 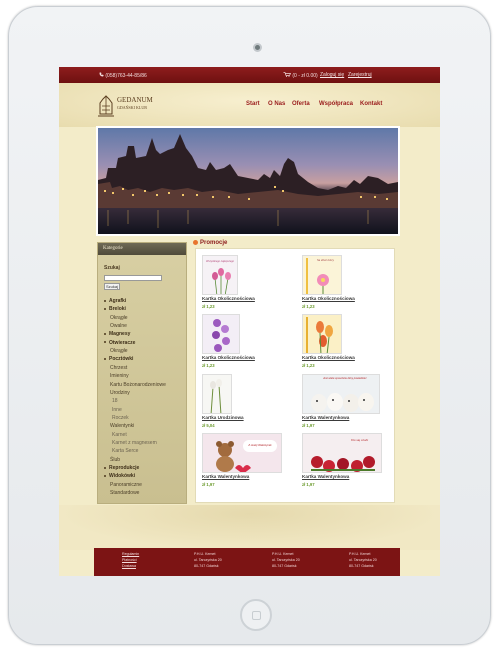 I want to click on category-item: Ślub, so click(x=115, y=460).